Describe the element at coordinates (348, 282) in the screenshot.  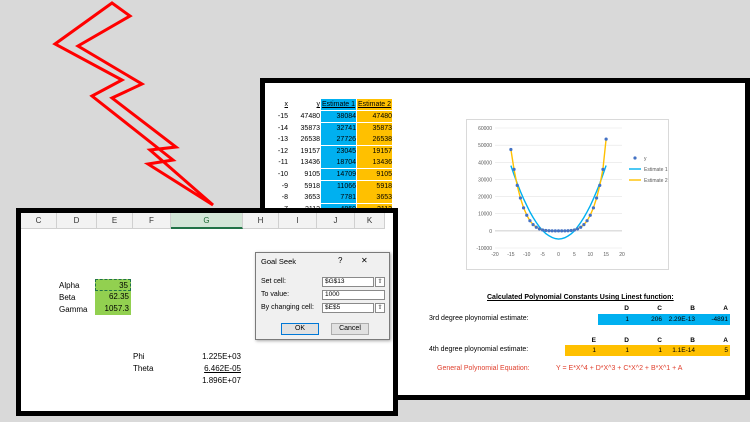
I see `set-cell-input: $G$13` at that location.